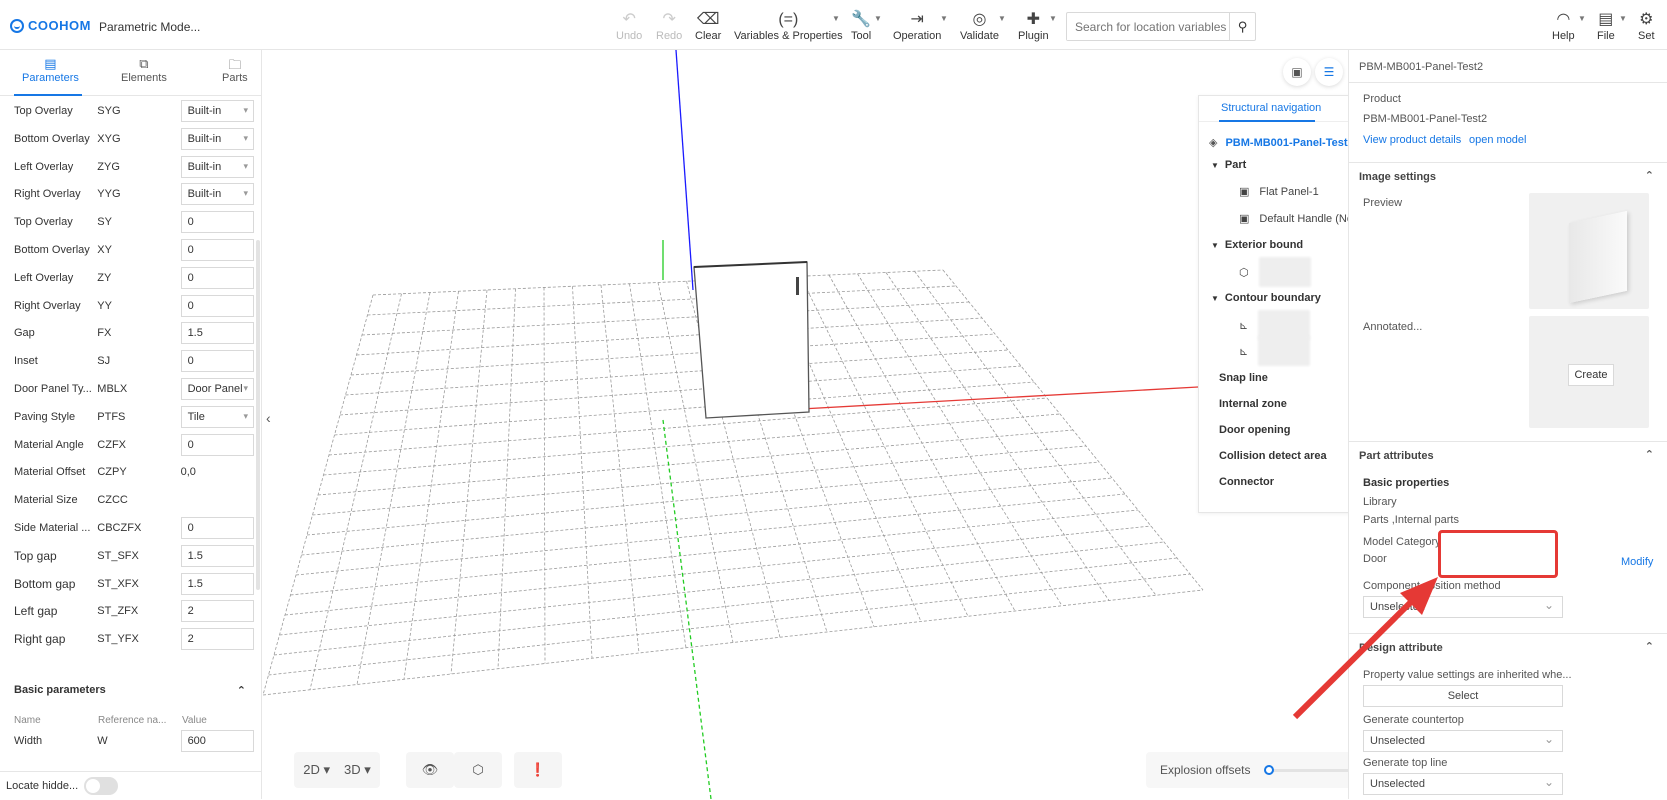  Describe the element at coordinates (629, 26) in the screenshot. I see `undo-button: ↶ Undo` at that location.